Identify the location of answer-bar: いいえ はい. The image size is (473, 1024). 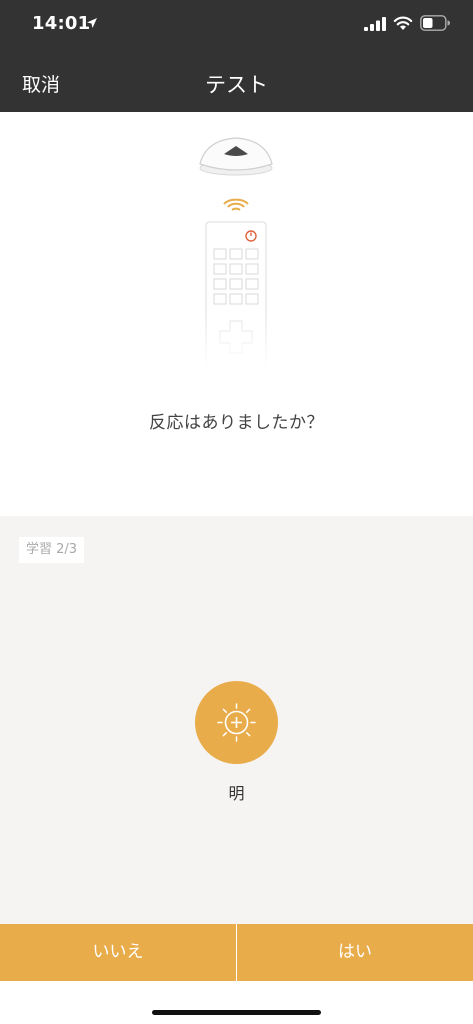
(236, 952).